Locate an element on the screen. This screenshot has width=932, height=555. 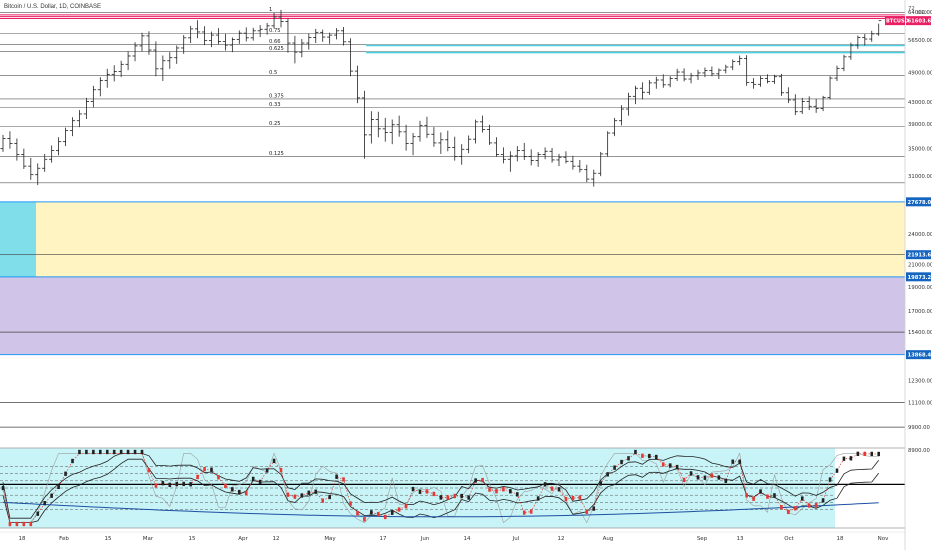
time-tick-0: 18 is located at coordinates (22, 539).